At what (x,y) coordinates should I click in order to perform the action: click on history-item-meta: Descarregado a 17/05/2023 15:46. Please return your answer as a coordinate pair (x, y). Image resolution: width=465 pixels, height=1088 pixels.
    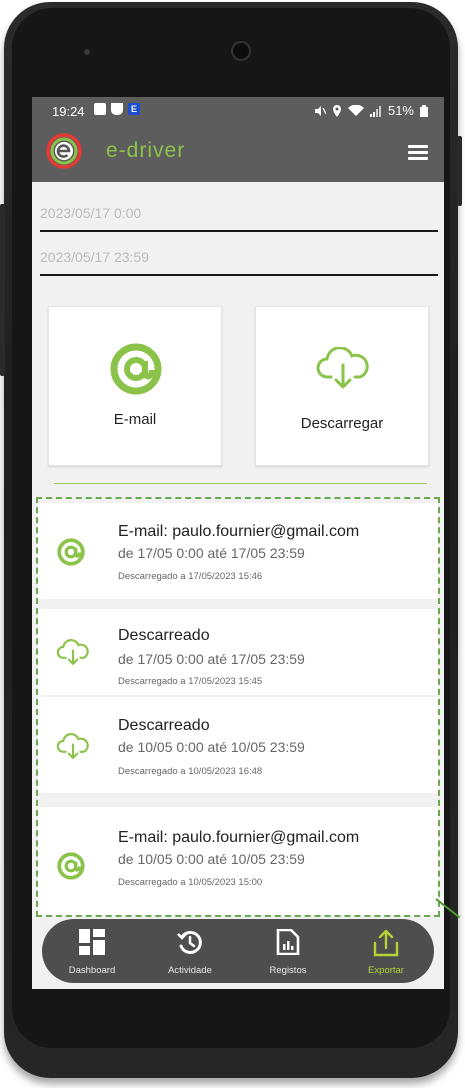
    Looking at the image, I should click on (190, 576).